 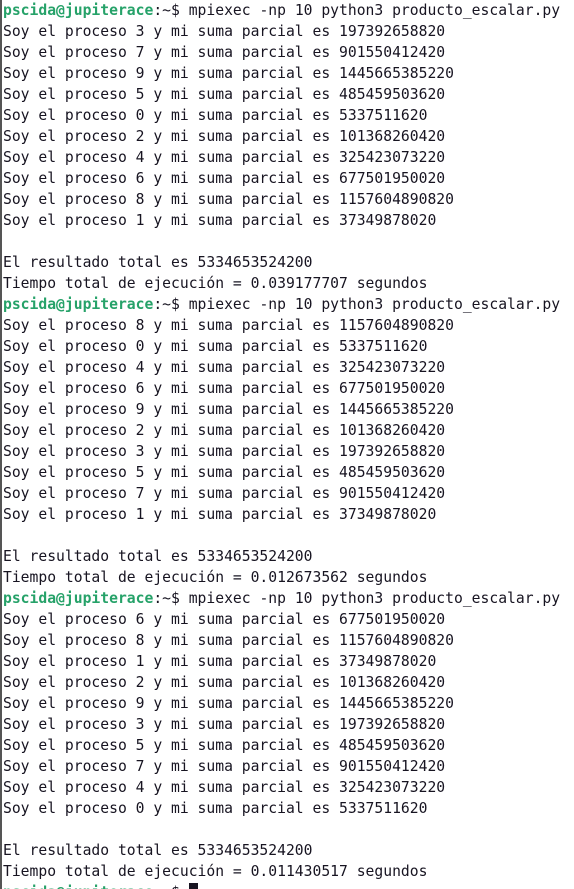 I want to click on text-cursor, so click(x=193, y=886).